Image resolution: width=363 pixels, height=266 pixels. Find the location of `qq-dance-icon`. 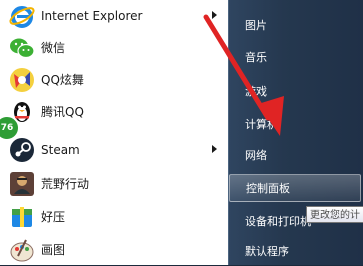

qq-dance-icon is located at coordinates (22, 80).